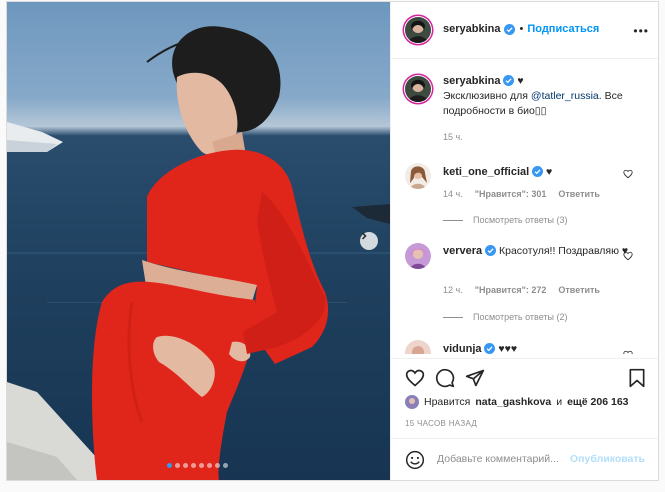 Image resolution: width=665 pixels, height=492 pixels. What do you see at coordinates (538, 348) in the screenshot?
I see `comment-text: vidunja ♥♥♥` at bounding box center [538, 348].